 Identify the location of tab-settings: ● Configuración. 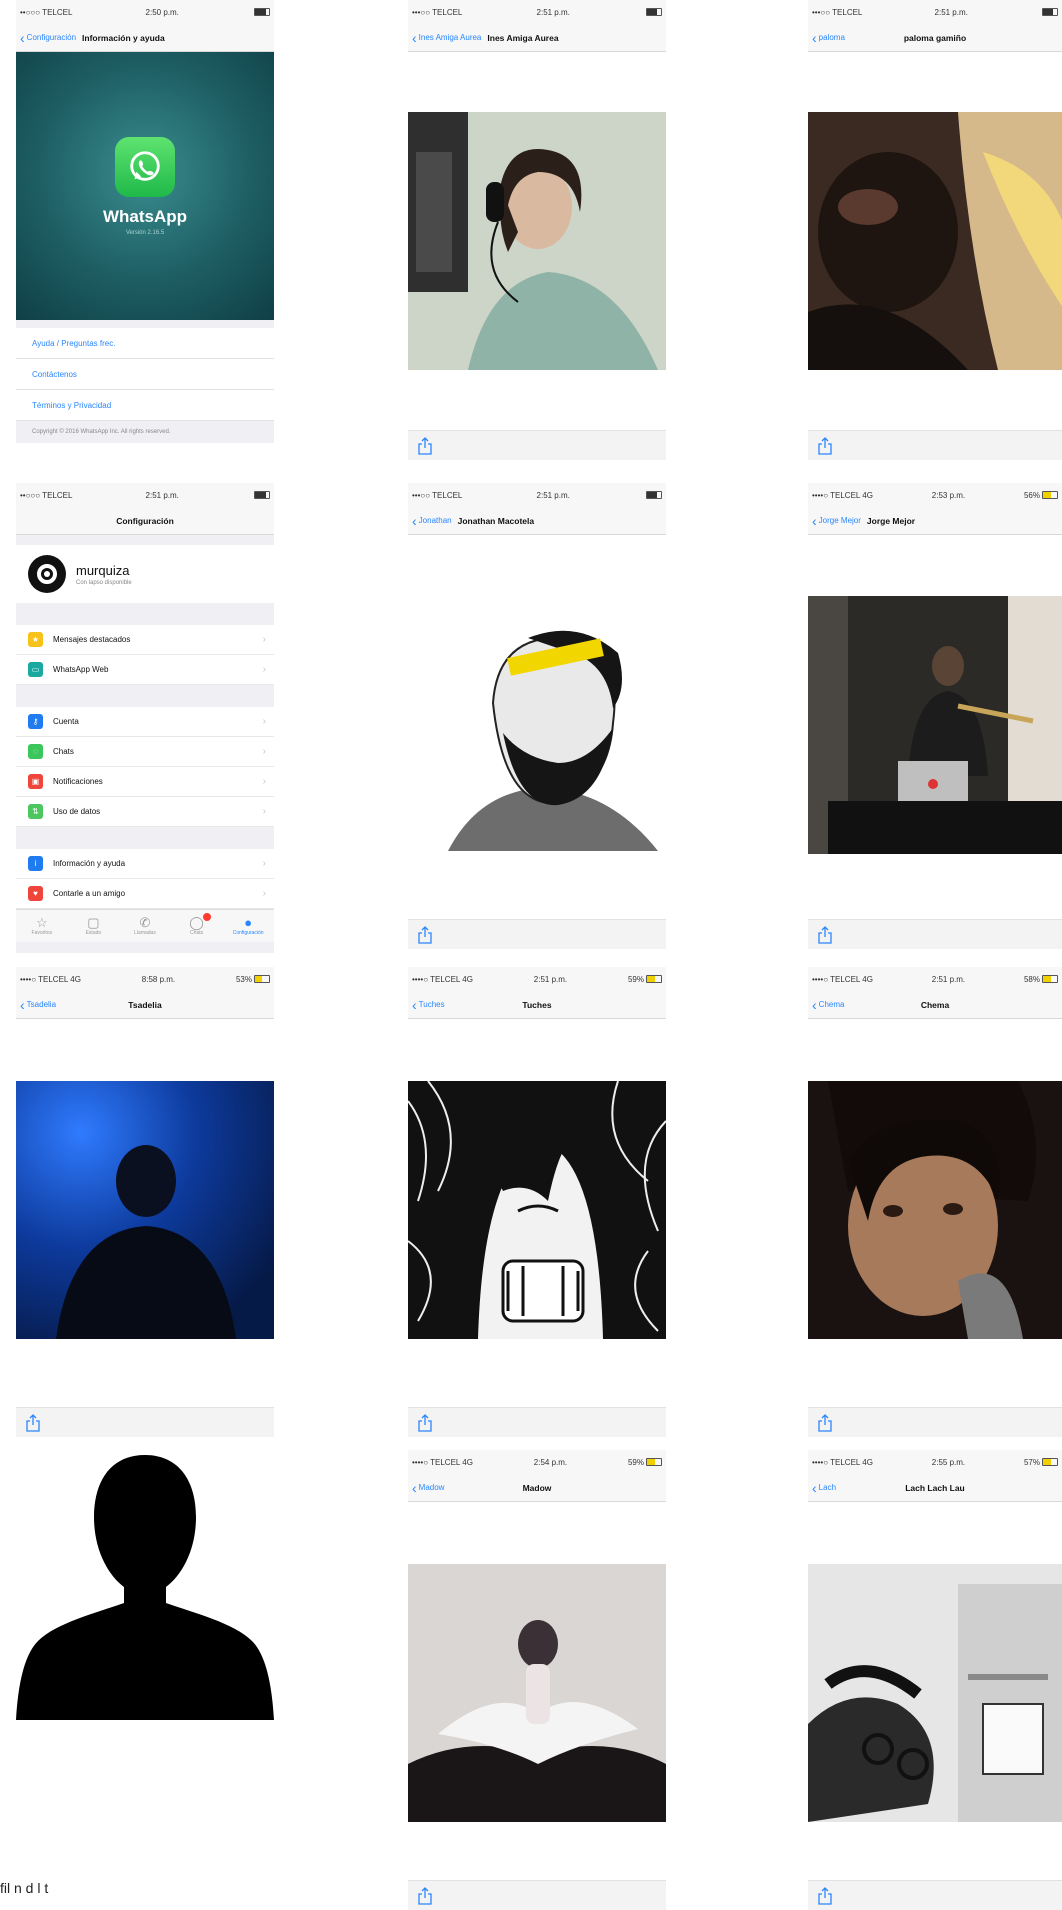
(248, 926).